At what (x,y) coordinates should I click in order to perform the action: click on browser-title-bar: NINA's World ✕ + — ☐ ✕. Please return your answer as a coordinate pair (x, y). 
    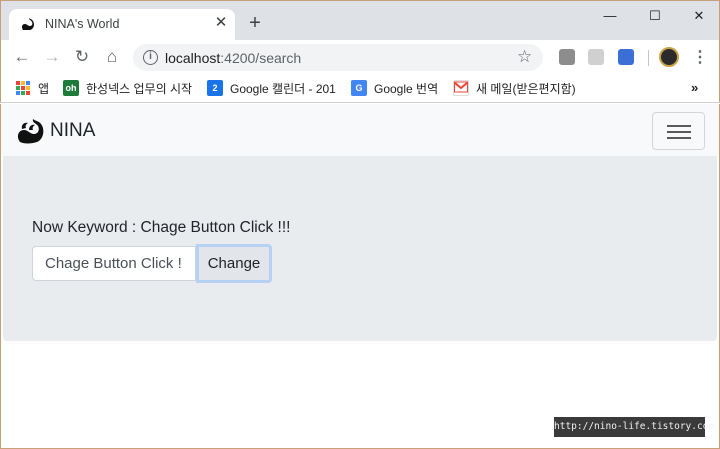
    Looking at the image, I should click on (360, 20).